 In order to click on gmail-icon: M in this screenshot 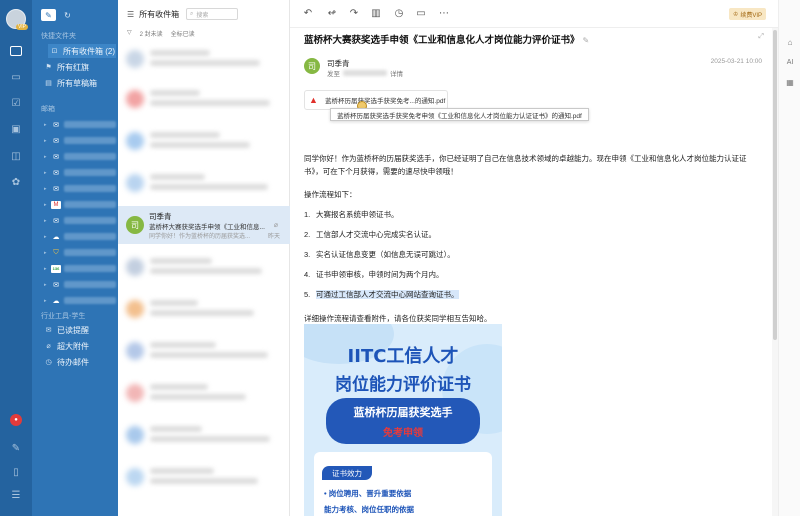, I will do `click(56, 204)`.